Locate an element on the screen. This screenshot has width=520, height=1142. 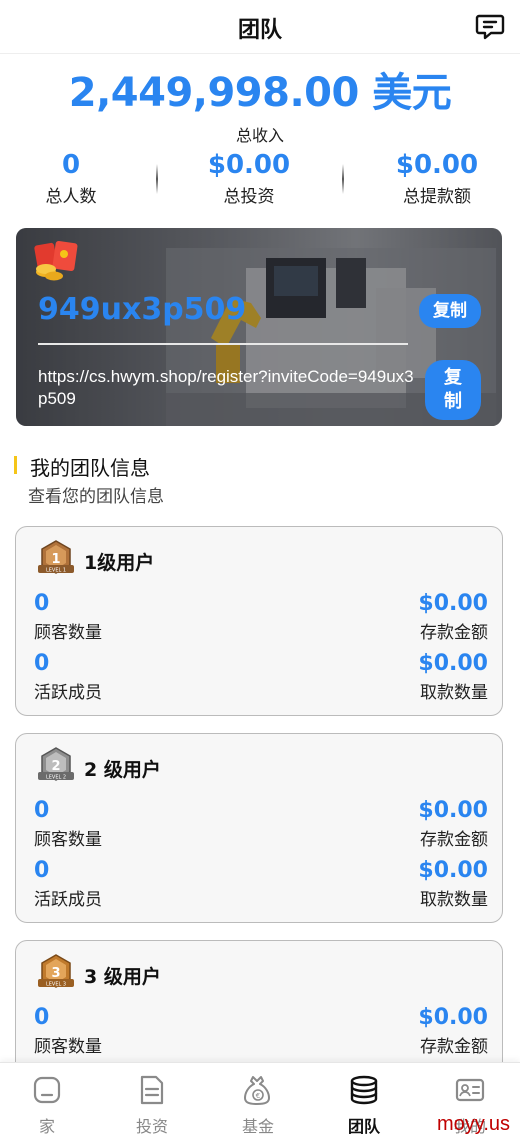
id-card-icon is located at coordinates (470, 1090).